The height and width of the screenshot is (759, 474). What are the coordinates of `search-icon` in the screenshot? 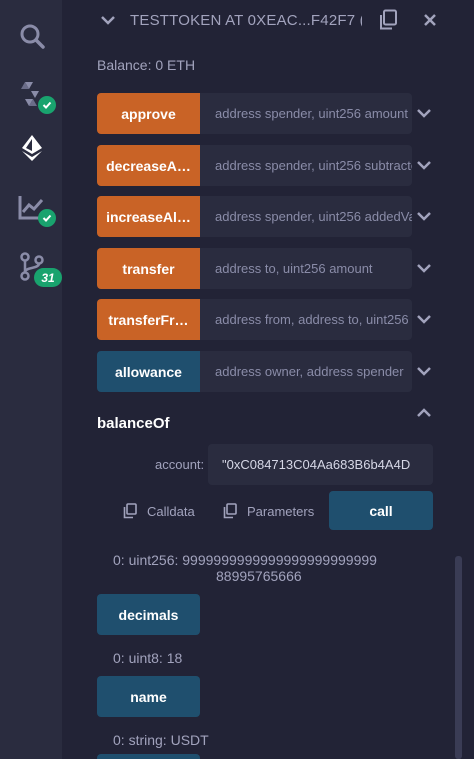 It's located at (32, 36).